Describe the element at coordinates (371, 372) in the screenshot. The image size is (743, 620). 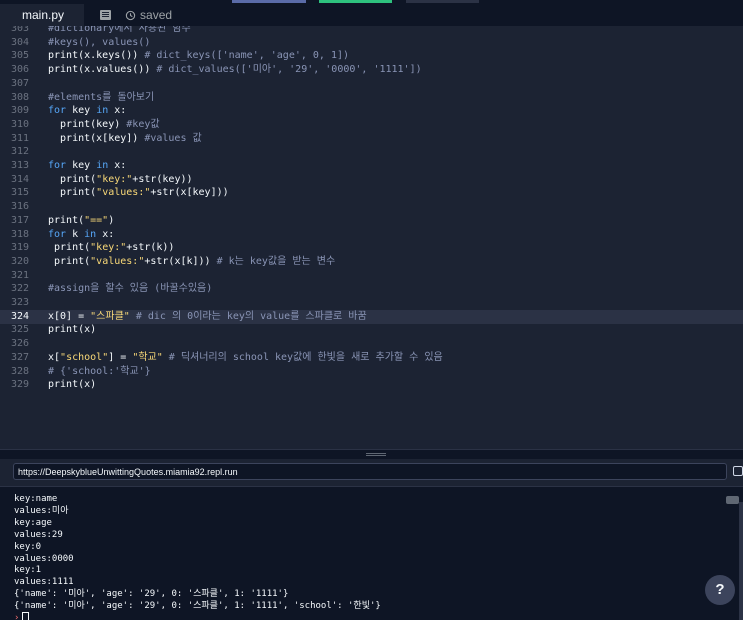
I see `code-line: 328 # {'school:'학교'}` at that location.